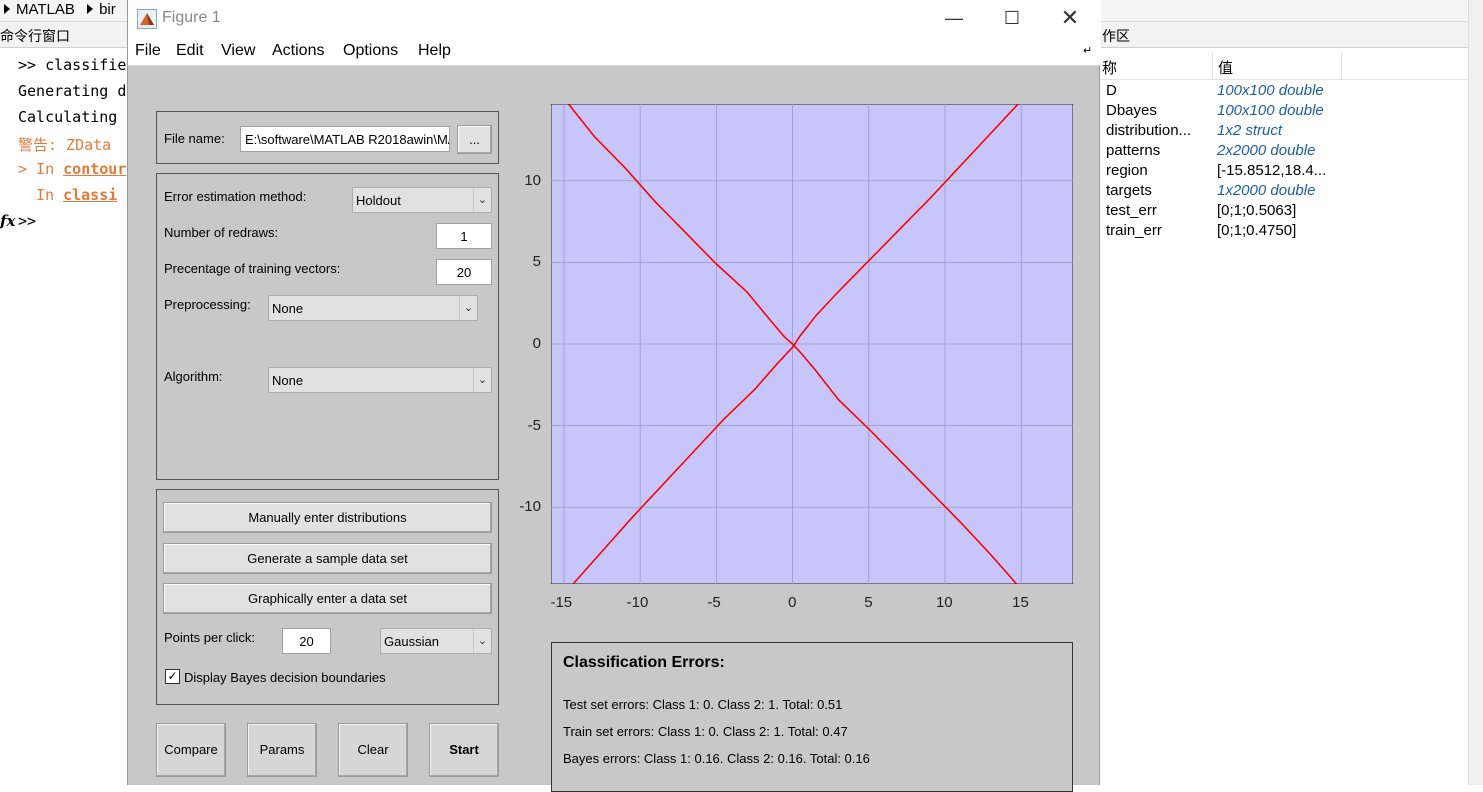 This screenshot has width=1483, height=792. Describe the element at coordinates (94, 169) in the screenshot. I see `stack-link: contour` at that location.